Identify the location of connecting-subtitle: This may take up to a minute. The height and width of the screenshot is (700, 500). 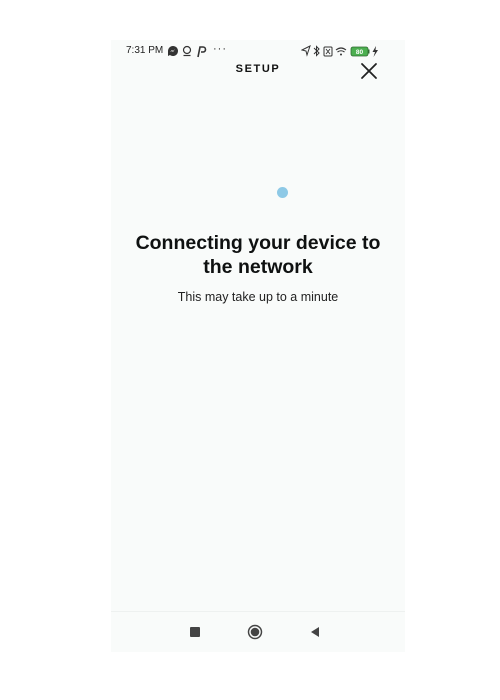
(258, 297).